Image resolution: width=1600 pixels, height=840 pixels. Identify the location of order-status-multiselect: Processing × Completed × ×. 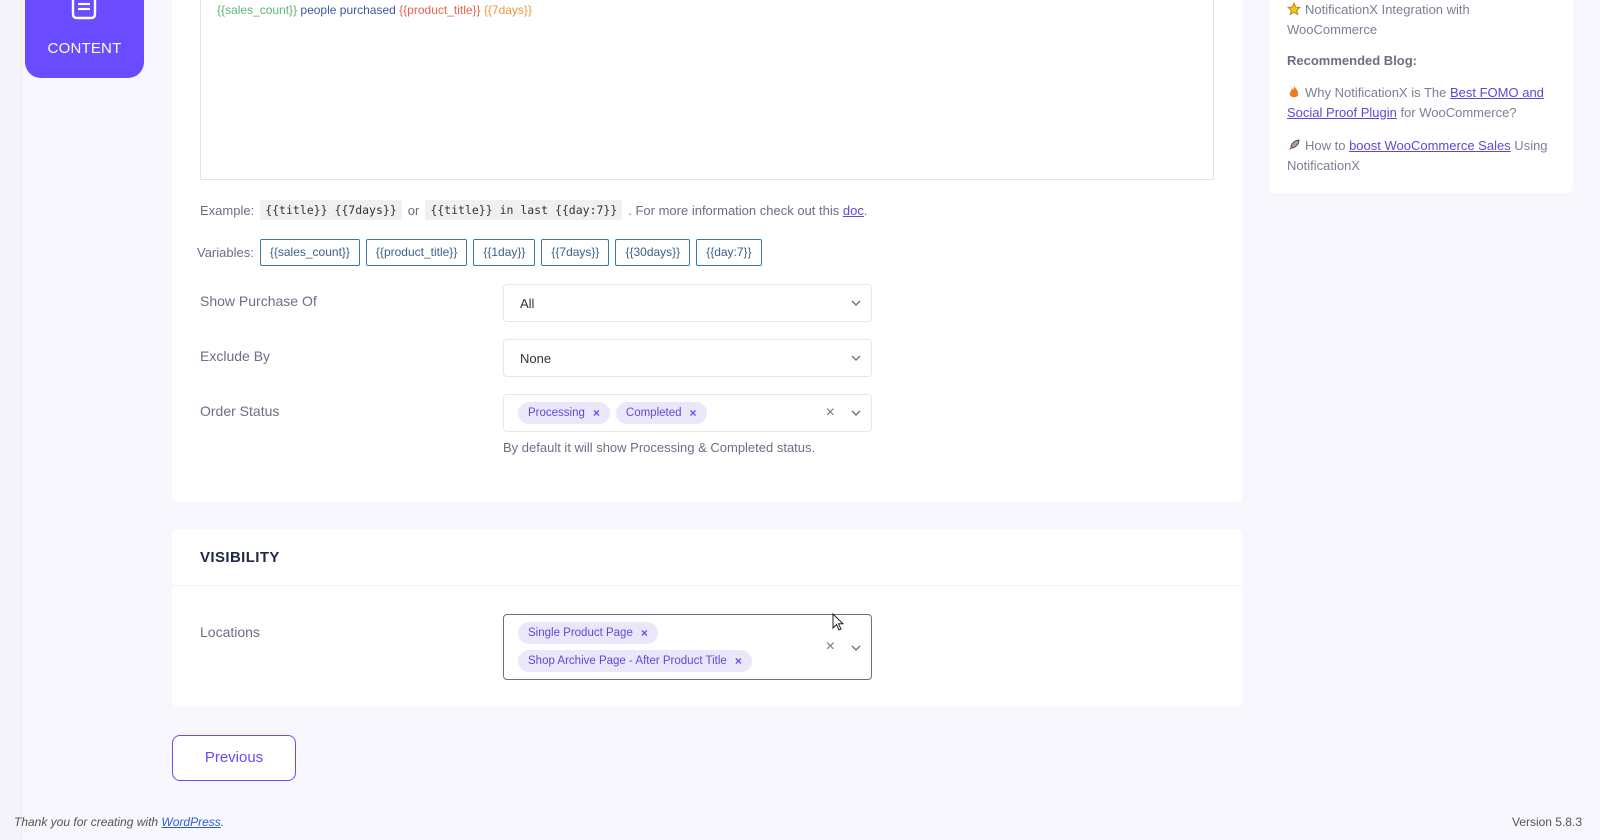
(687, 413).